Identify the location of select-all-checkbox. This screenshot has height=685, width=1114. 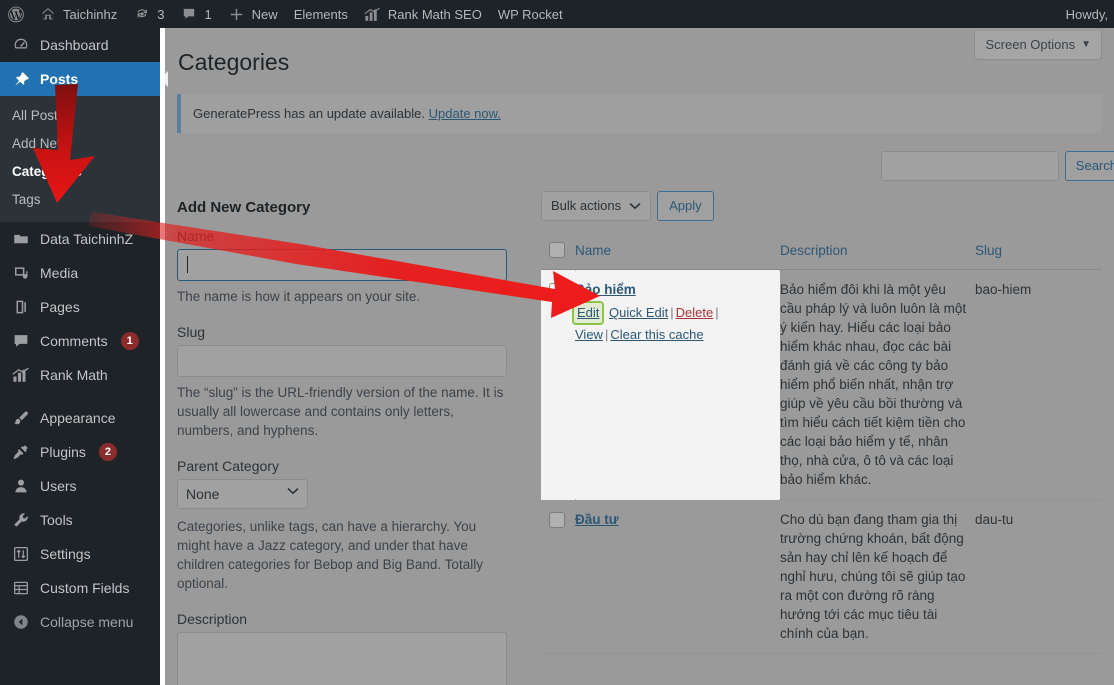
(557, 250).